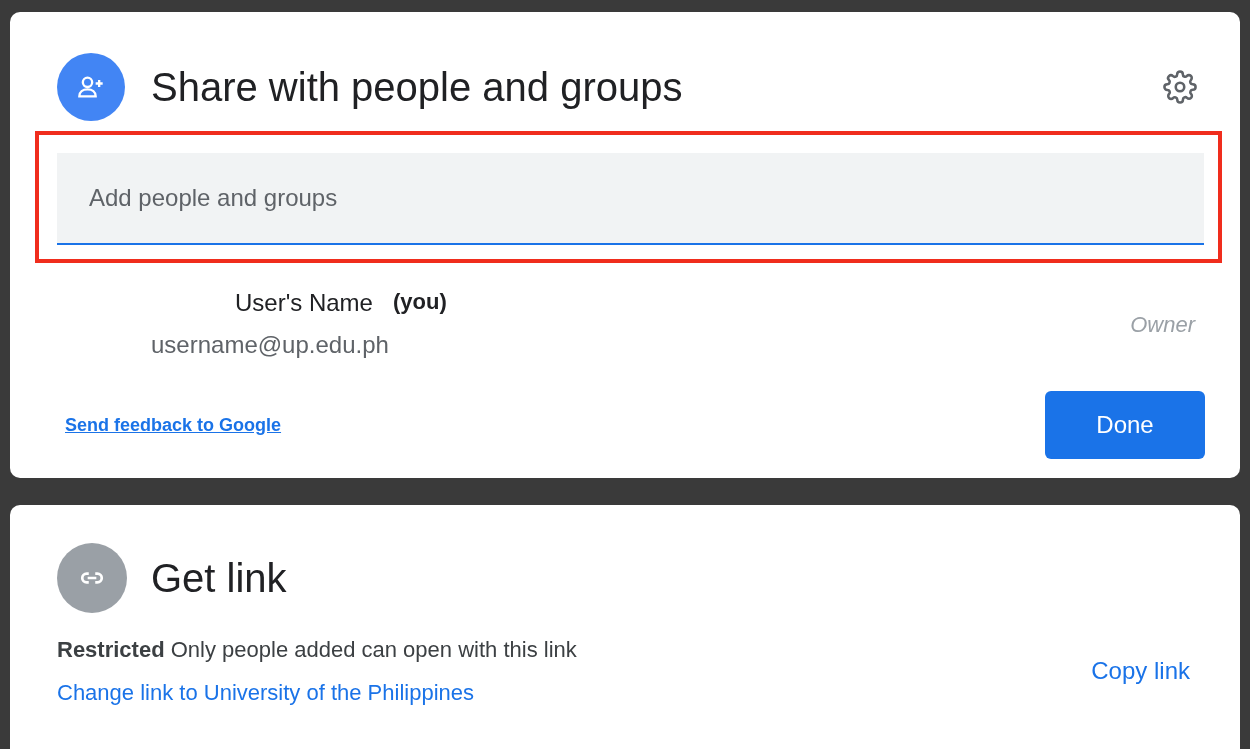  Describe the element at coordinates (304, 303) in the screenshot. I see `person-name: User's Name` at that location.